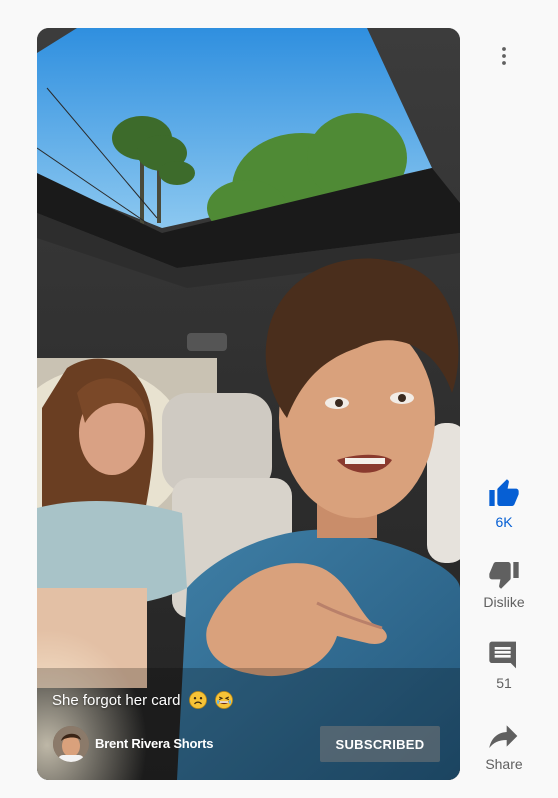  I want to click on share-label: Share, so click(504, 764).